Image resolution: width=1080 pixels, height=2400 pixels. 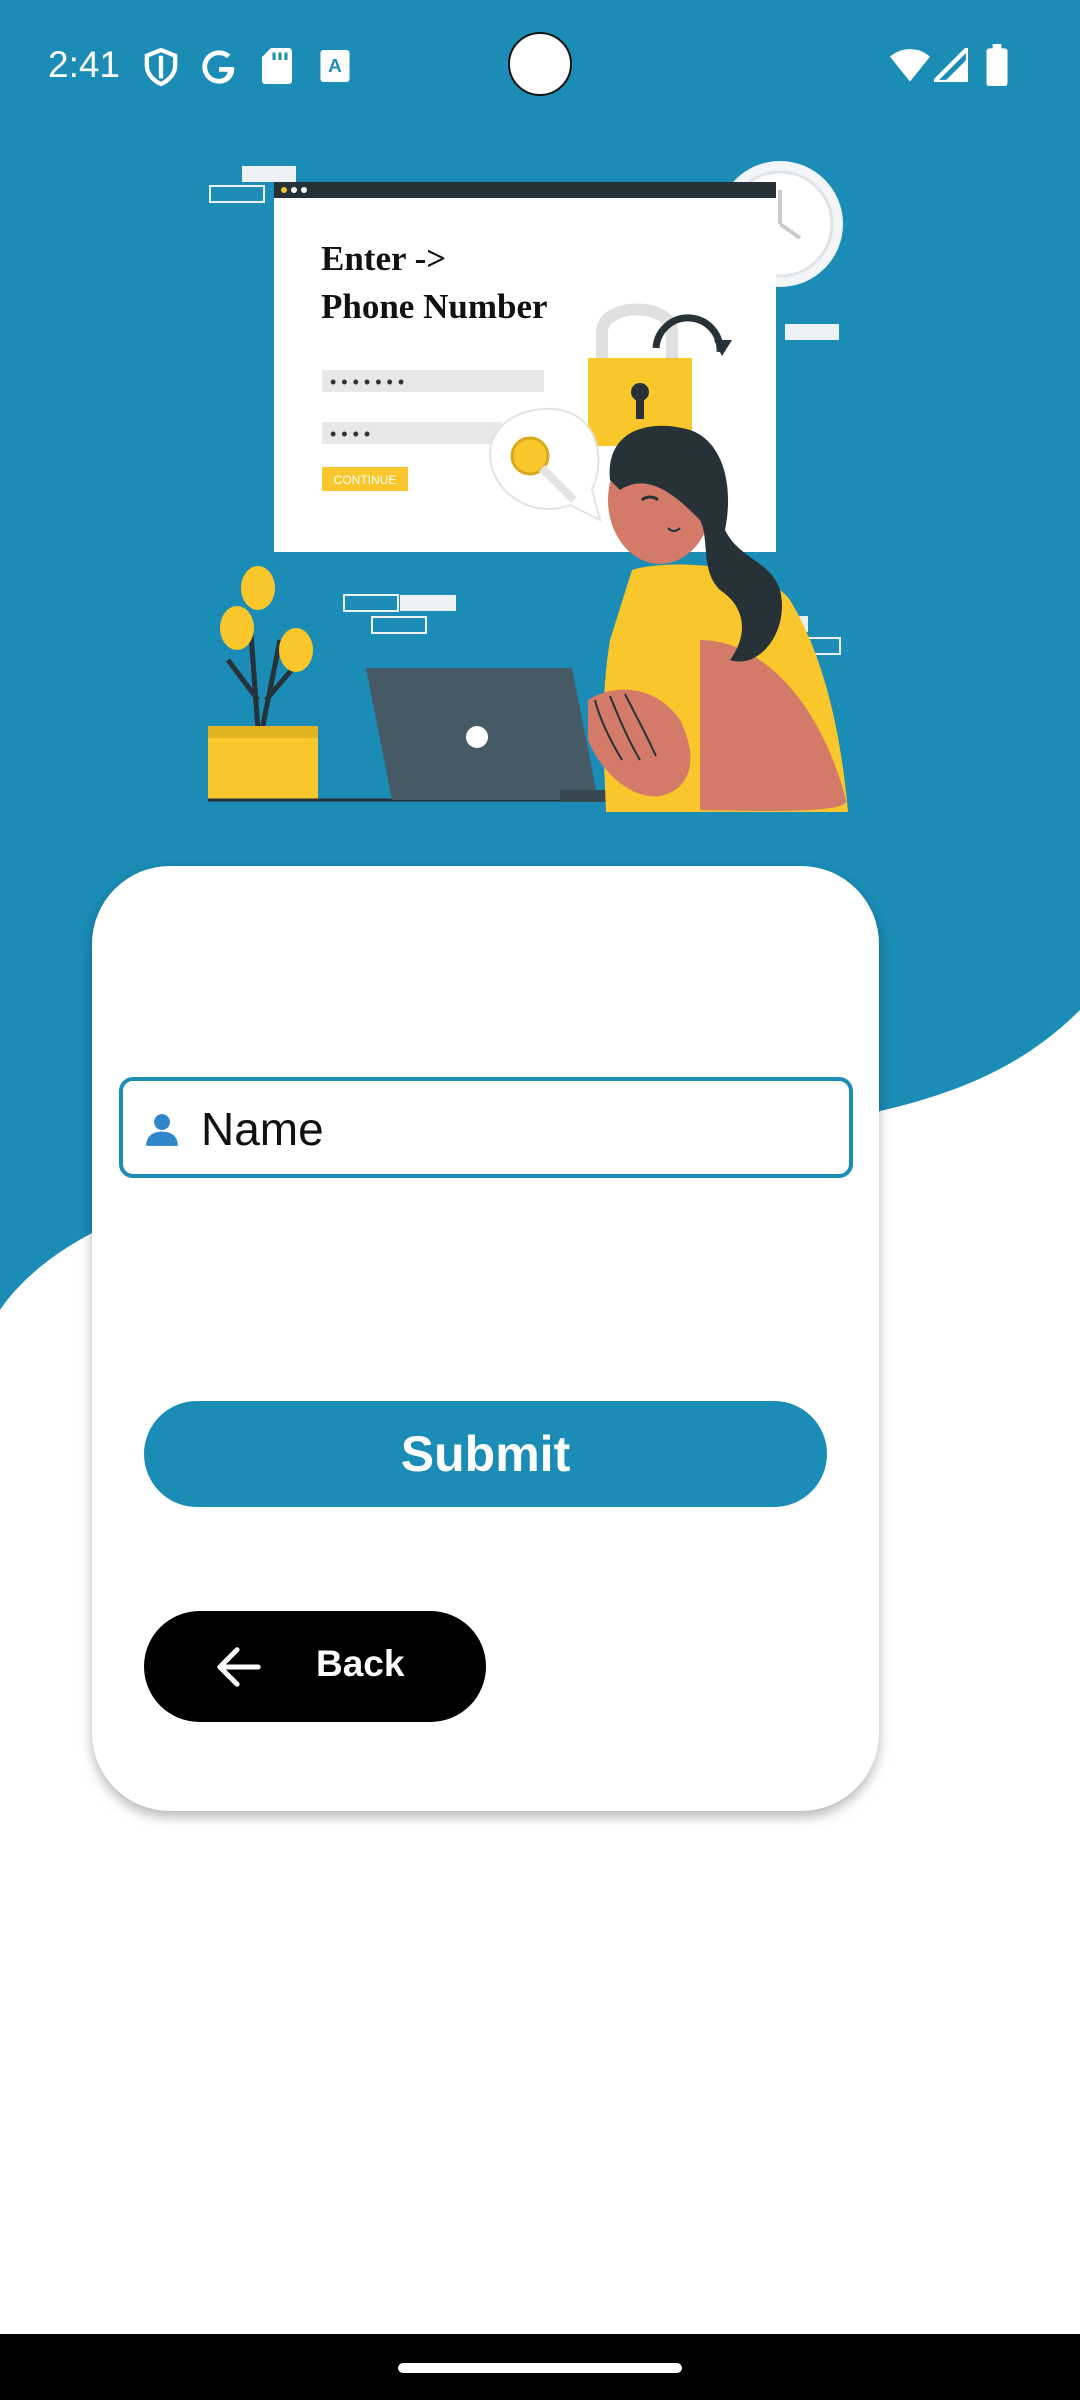 What do you see at coordinates (219, 69) in the screenshot?
I see `google-icon` at bounding box center [219, 69].